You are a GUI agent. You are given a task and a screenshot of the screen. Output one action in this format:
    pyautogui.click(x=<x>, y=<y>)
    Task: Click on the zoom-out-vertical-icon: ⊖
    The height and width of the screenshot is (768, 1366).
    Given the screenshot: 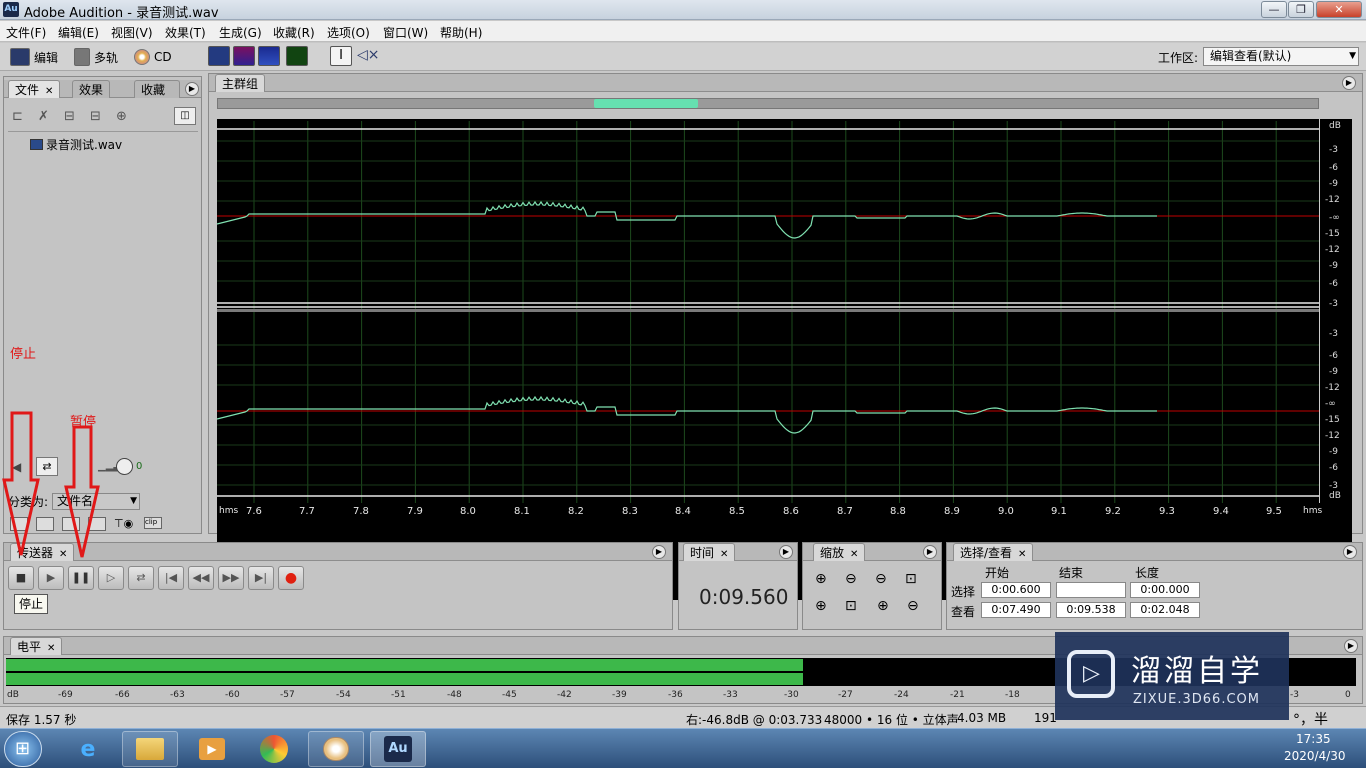 What is the action you would take?
    pyautogui.click(x=913, y=606)
    